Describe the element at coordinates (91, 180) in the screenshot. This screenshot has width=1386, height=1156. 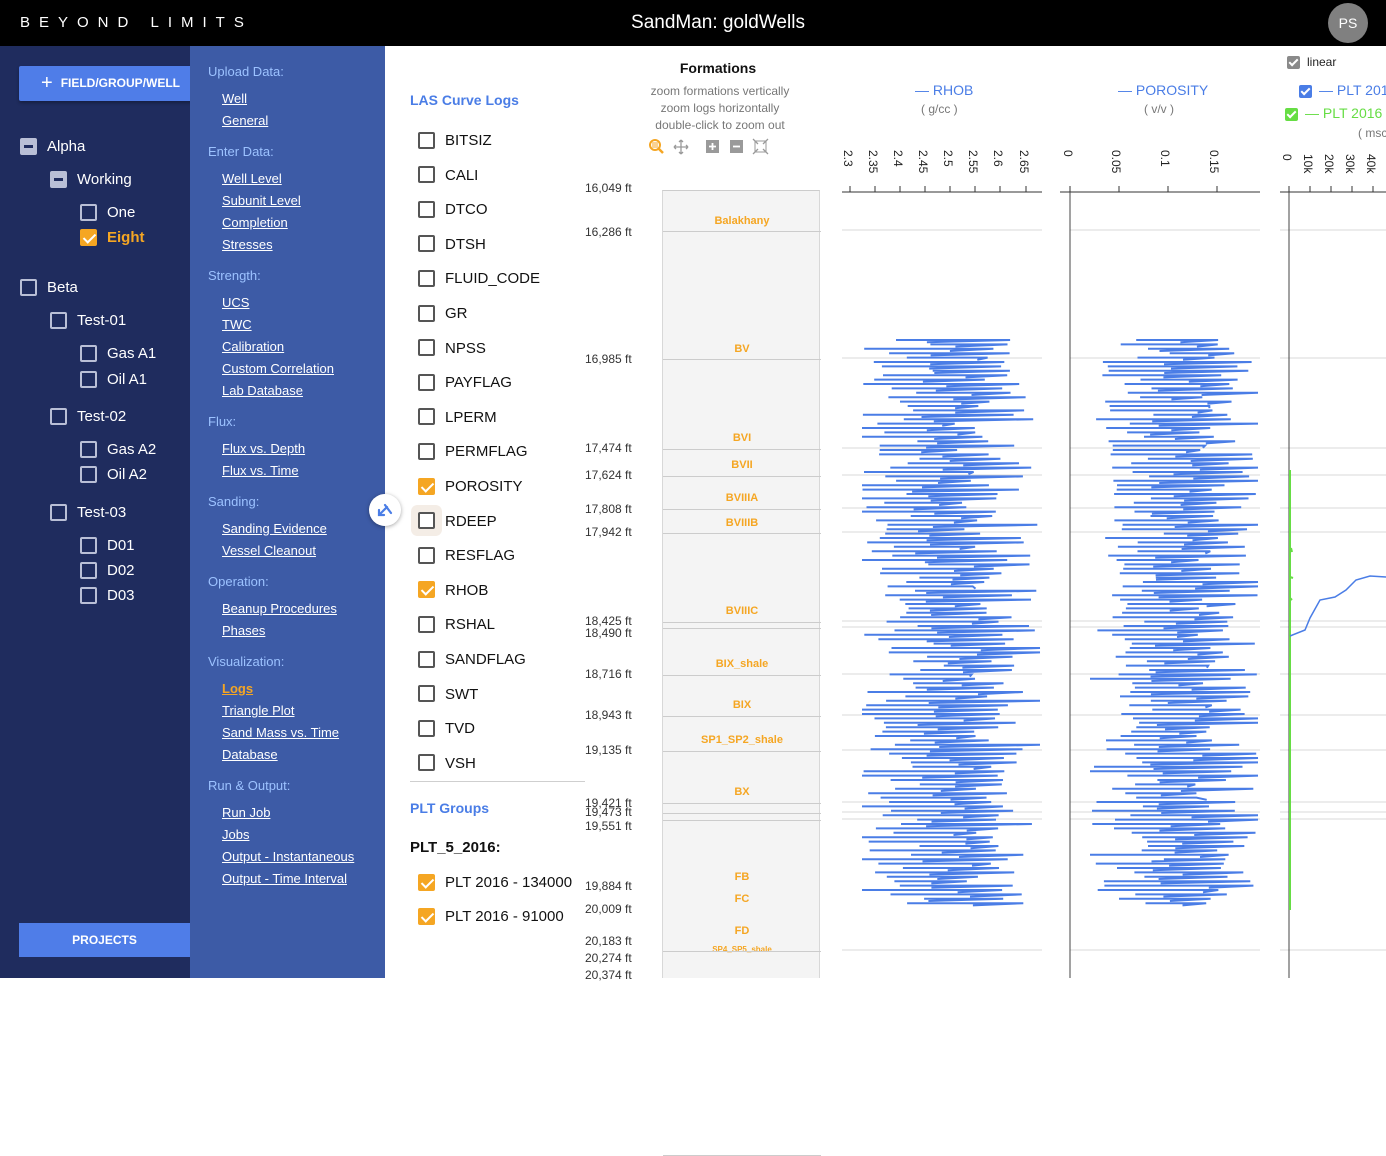
I see `tree-item-working: Working` at that location.